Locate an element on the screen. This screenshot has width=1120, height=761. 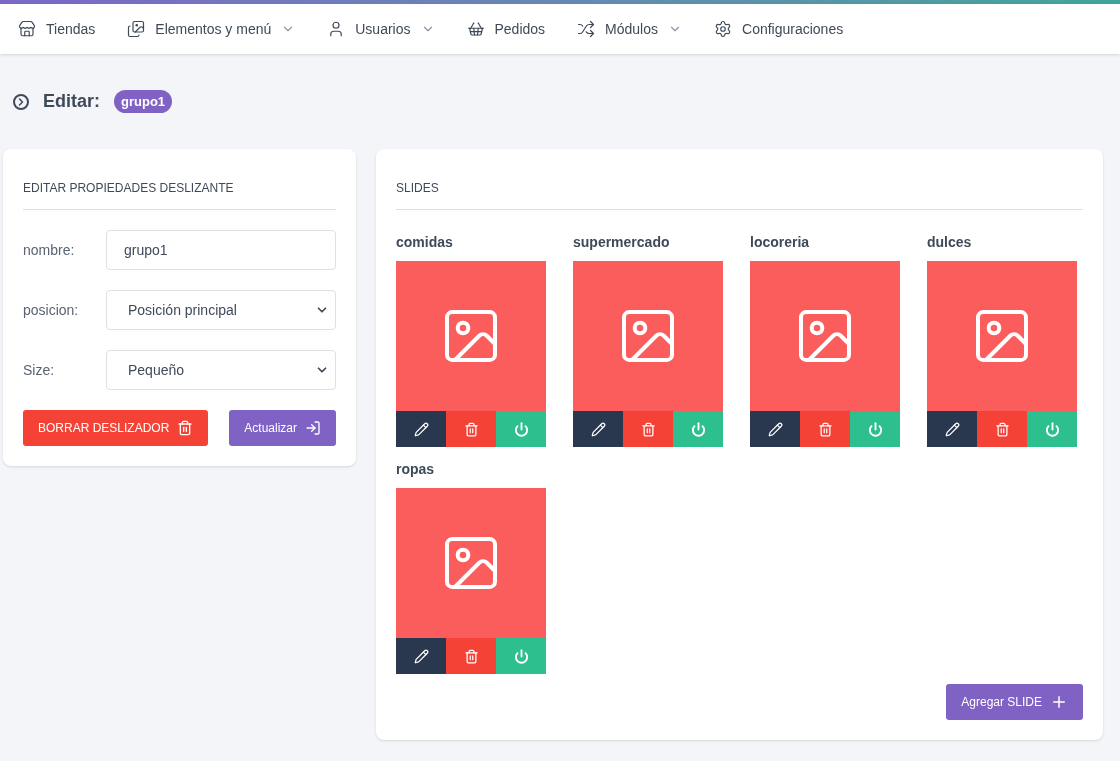
basket-icon is located at coordinates (475, 29).